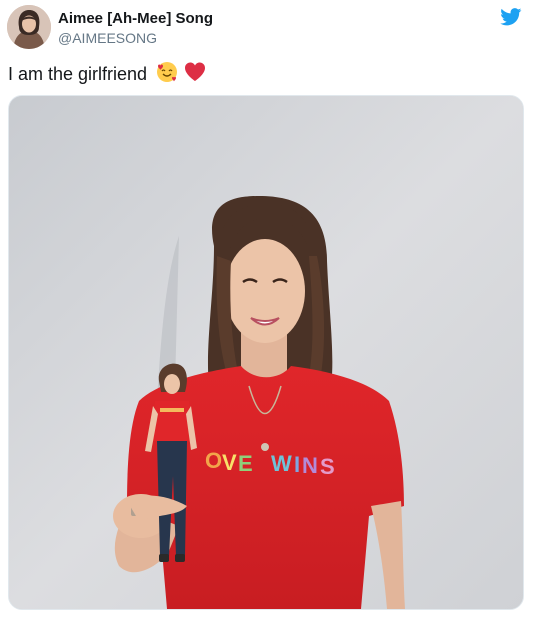 The height and width of the screenshot is (619, 534). Describe the element at coordinates (195, 75) in the screenshot. I see `red-heart-icon` at that location.